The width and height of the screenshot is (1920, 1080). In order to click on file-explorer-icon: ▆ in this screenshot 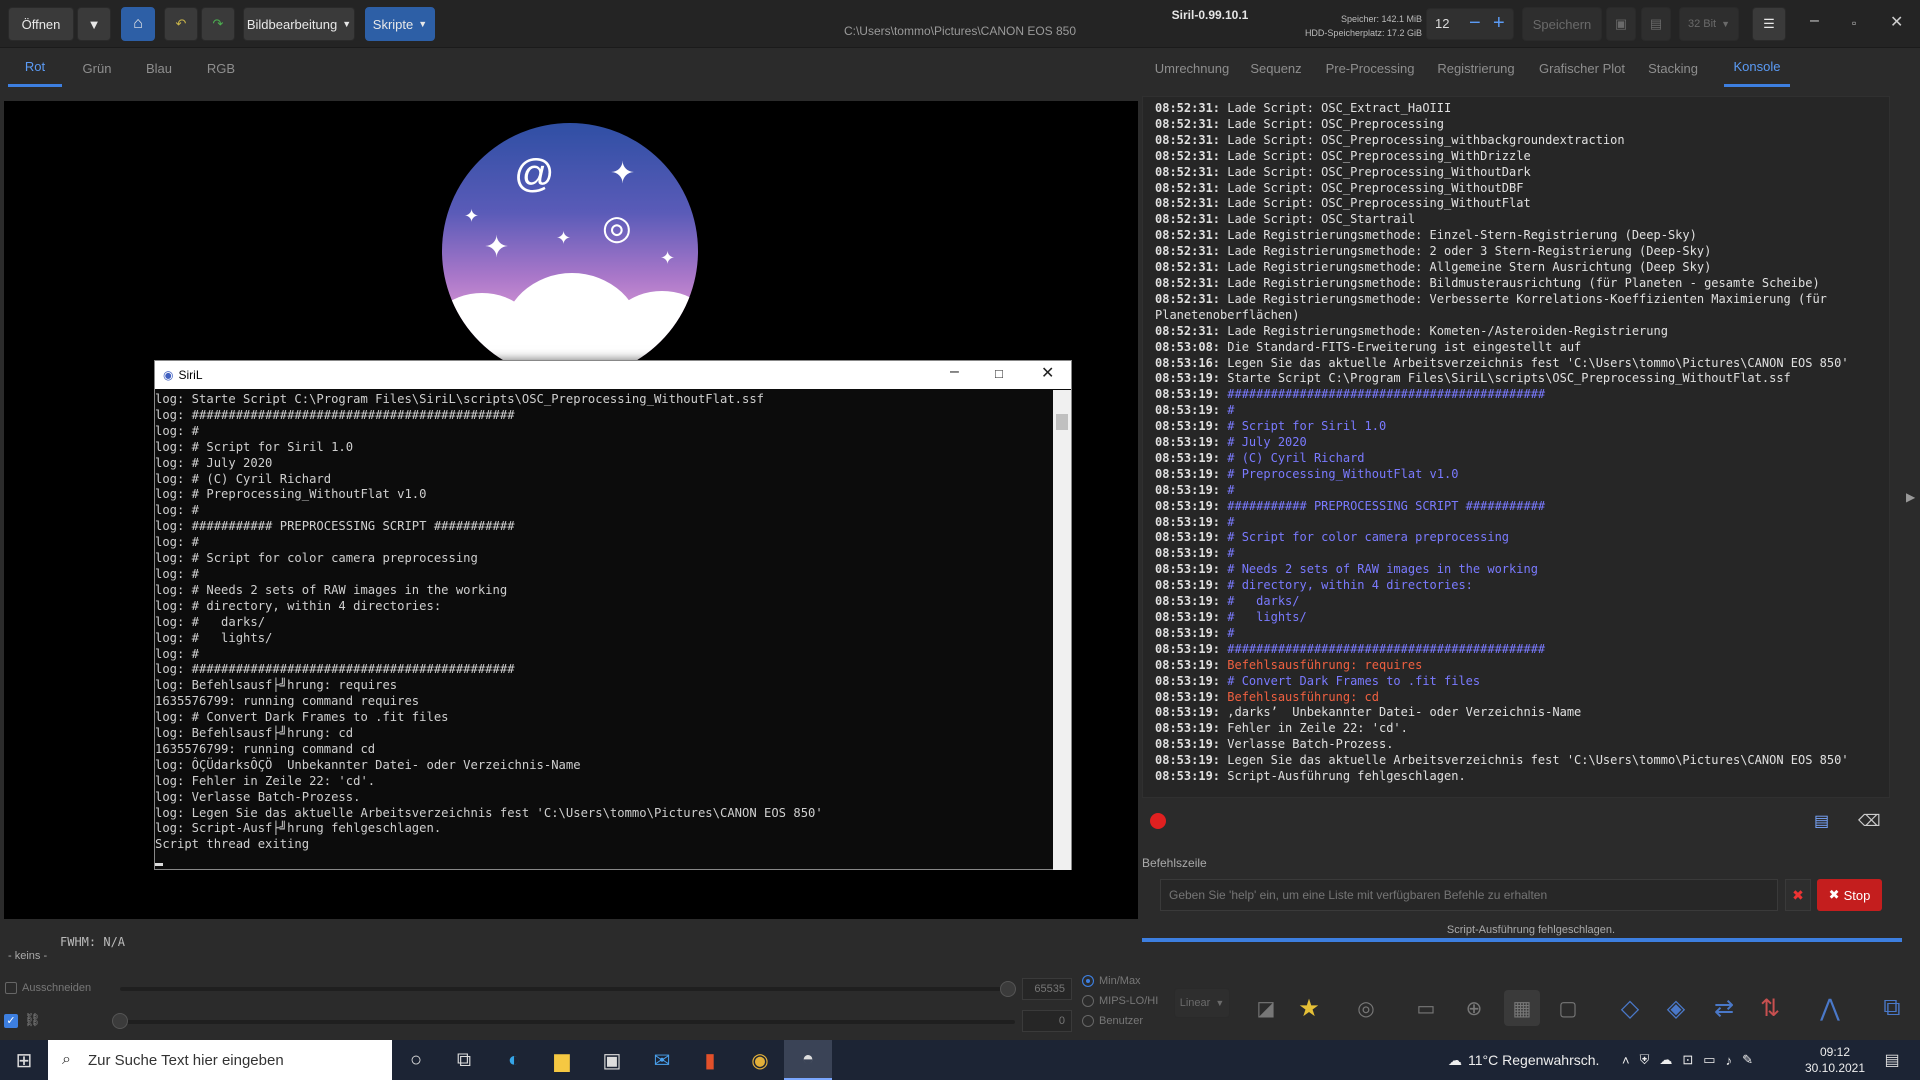, I will do `click(562, 1060)`.